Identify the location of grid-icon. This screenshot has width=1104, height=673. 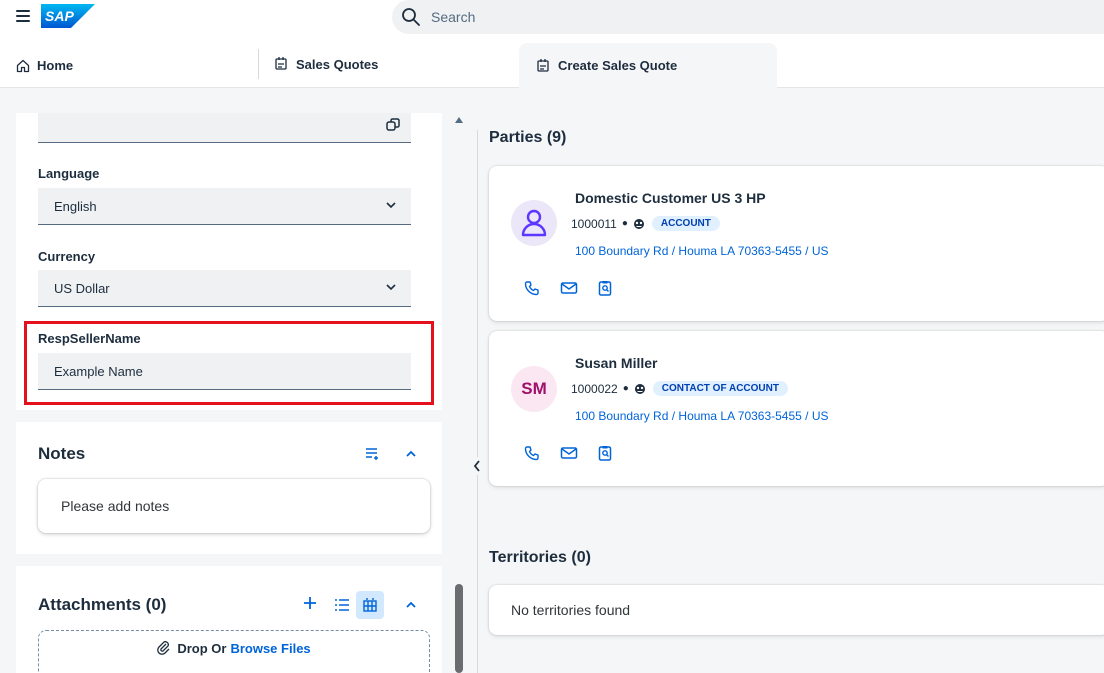
(370, 605).